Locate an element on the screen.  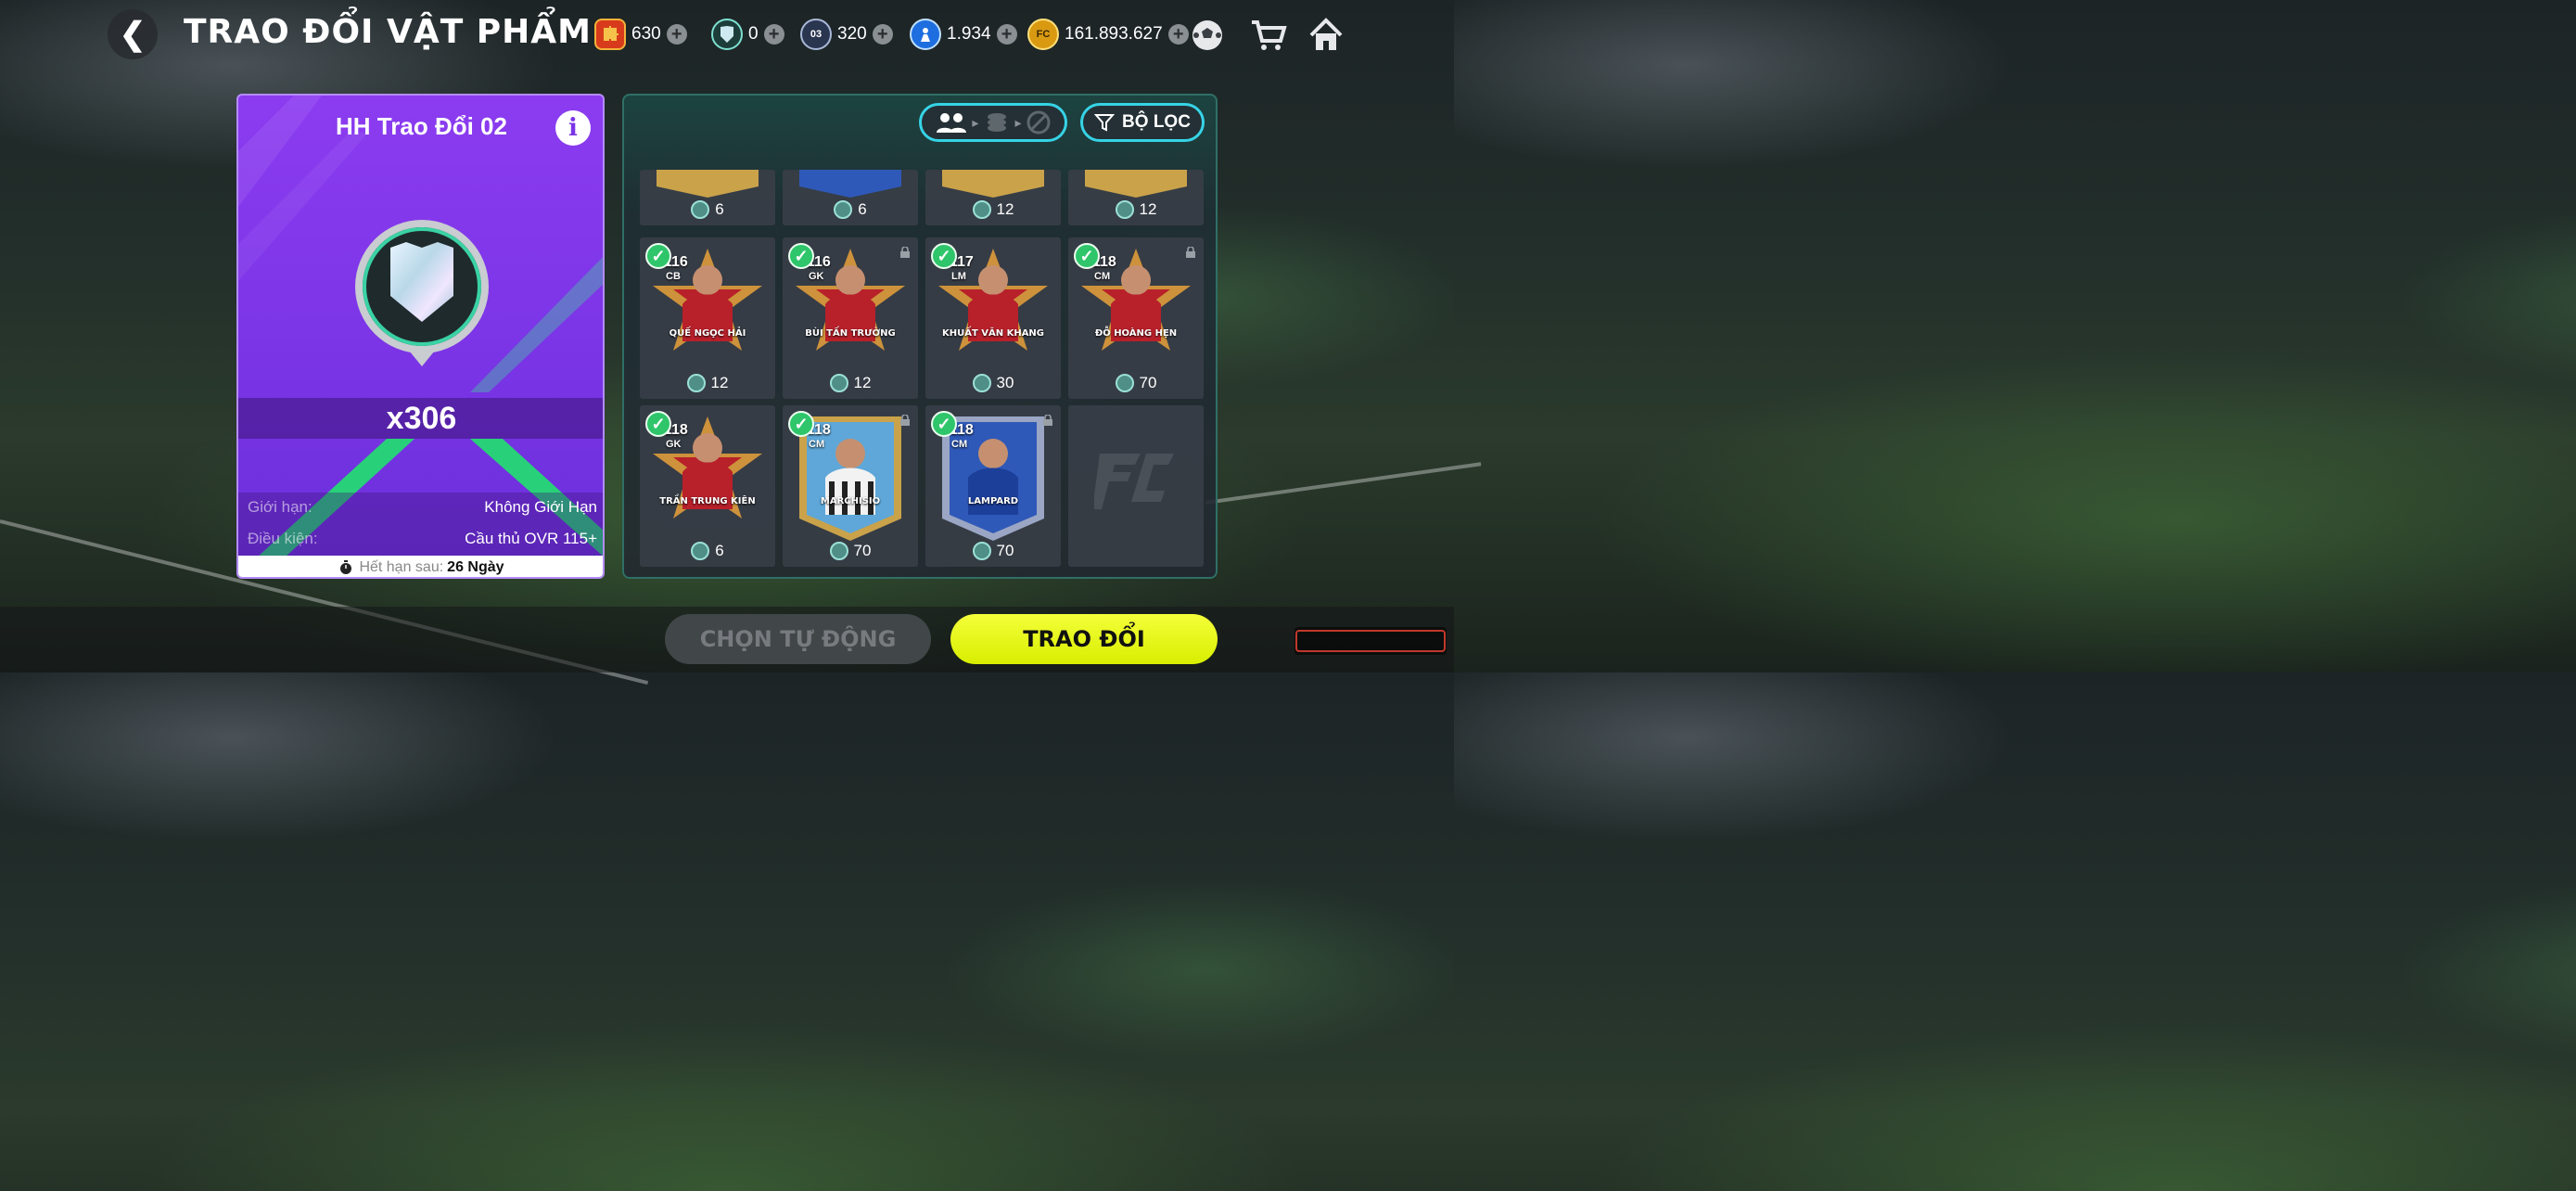
player-item-card: 116 GK BÙI TẤN TRƯỜNG ✓ 12 is located at coordinates (850, 318).